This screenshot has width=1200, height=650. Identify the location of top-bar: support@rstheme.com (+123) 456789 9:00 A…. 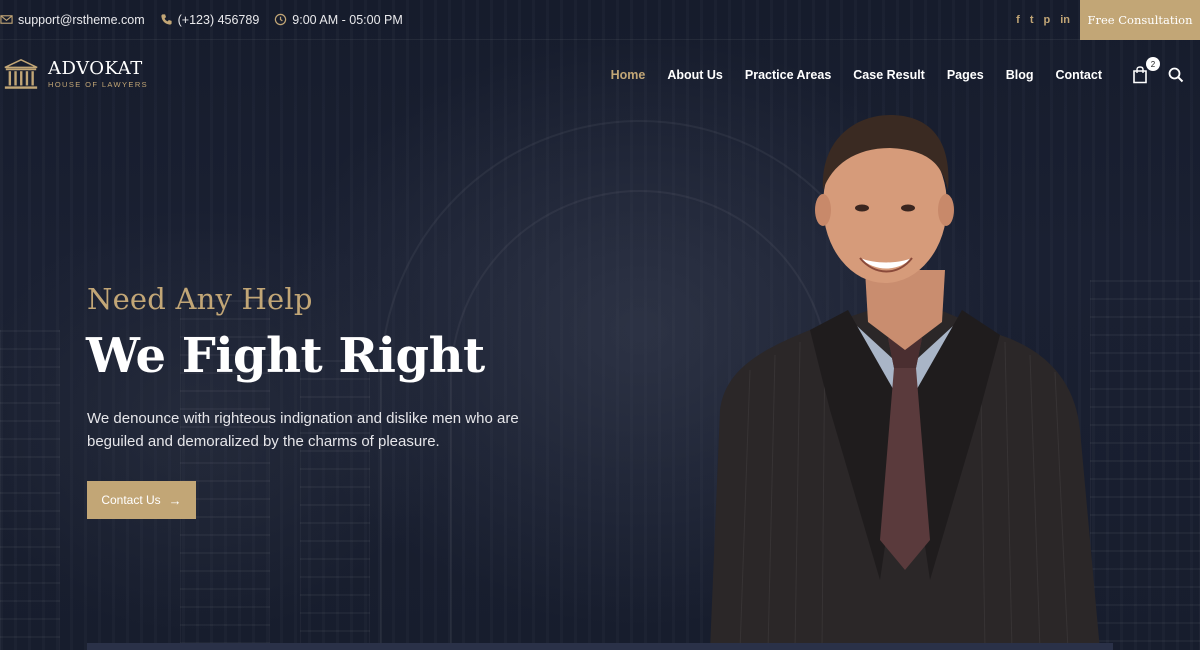
(600, 20).